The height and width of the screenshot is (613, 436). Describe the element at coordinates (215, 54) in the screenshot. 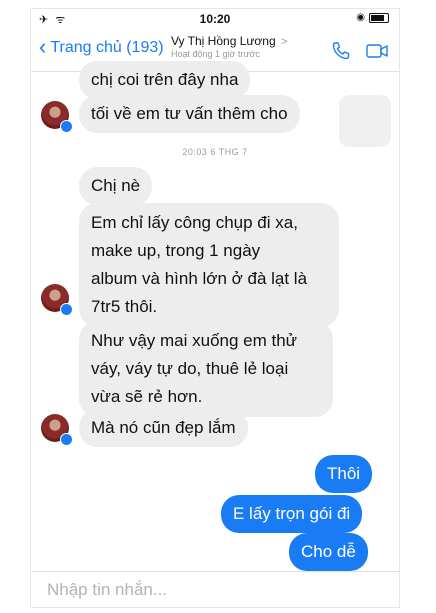

I see `contact-status: Hoạt động 1 giờ trước` at that location.